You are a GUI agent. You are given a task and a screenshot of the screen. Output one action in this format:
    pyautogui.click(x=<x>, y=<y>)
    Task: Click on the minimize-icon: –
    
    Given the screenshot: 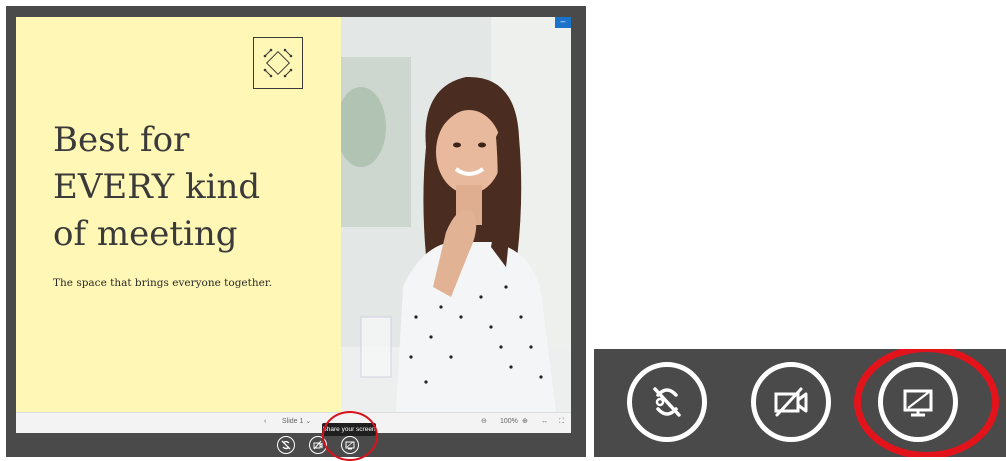 What is the action you would take?
    pyautogui.click(x=563, y=22)
    